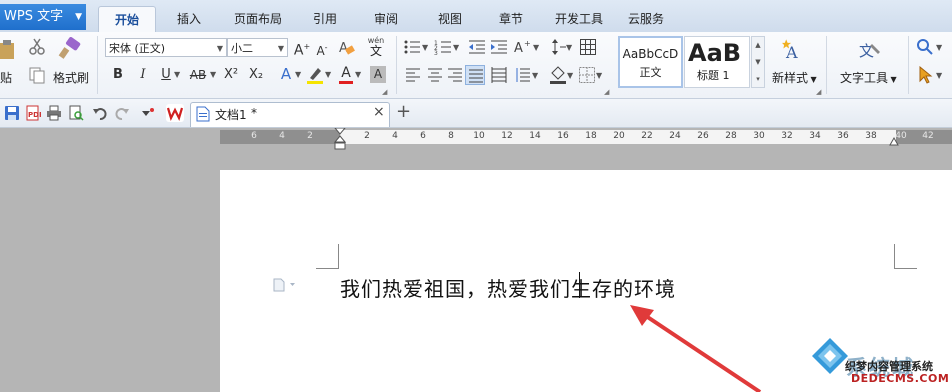  Describe the element at coordinates (451, 136) in the screenshot. I see `ruler-label: 8` at that location.